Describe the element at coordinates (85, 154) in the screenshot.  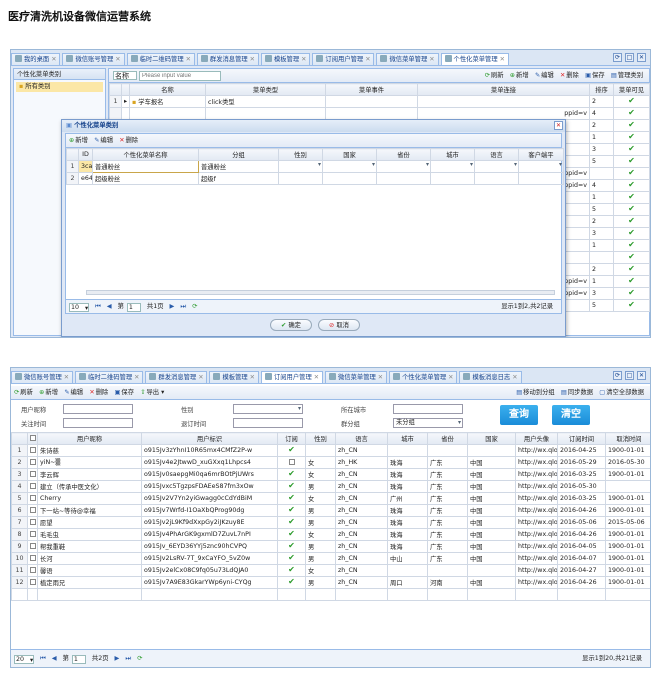
I see `dialog-grid-header: ID` at that location.